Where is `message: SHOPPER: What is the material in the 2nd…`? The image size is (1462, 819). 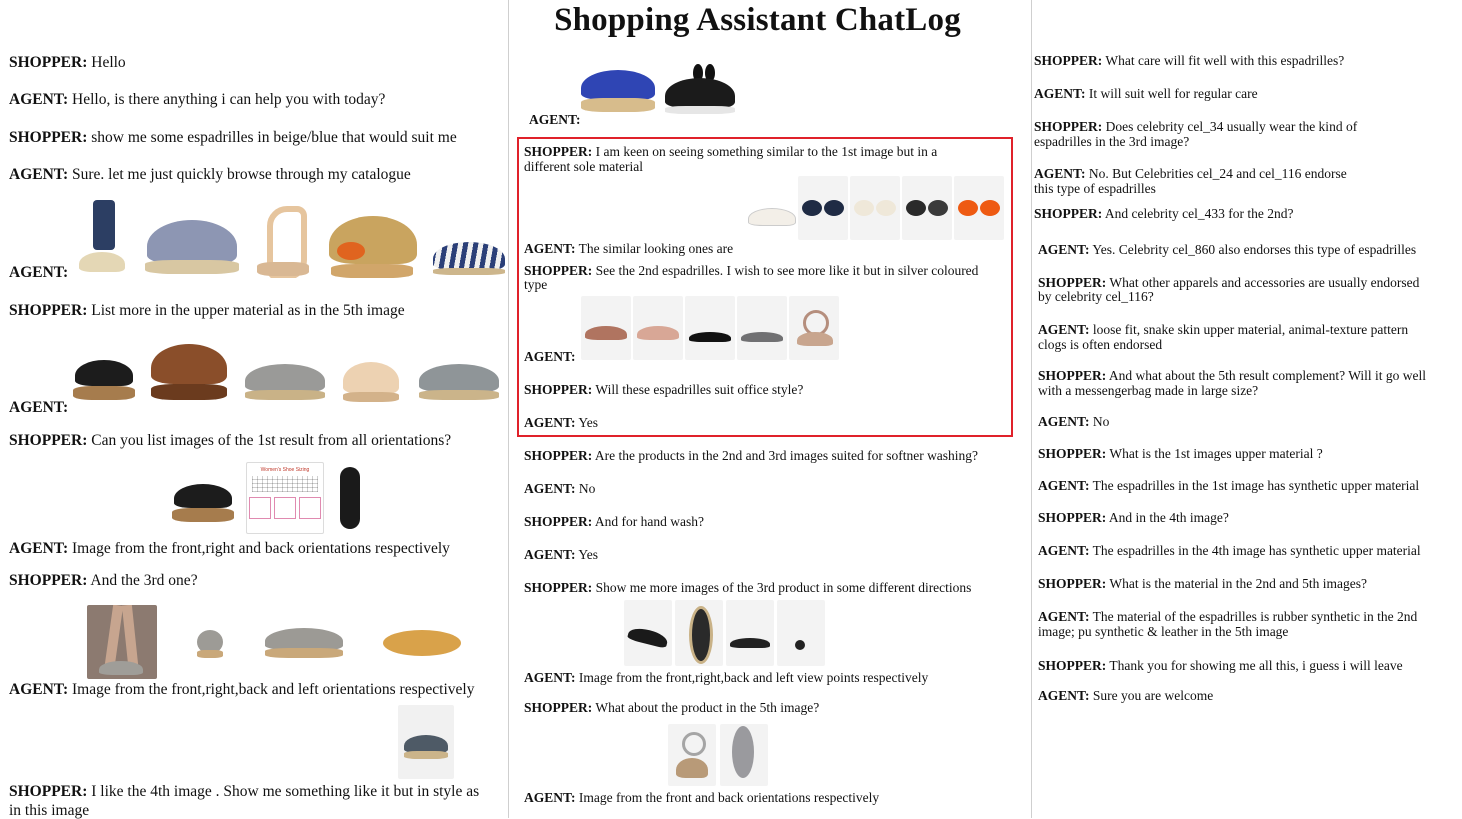
message: SHOPPER: What is the material in the 2nd… is located at coordinates (1202, 583).